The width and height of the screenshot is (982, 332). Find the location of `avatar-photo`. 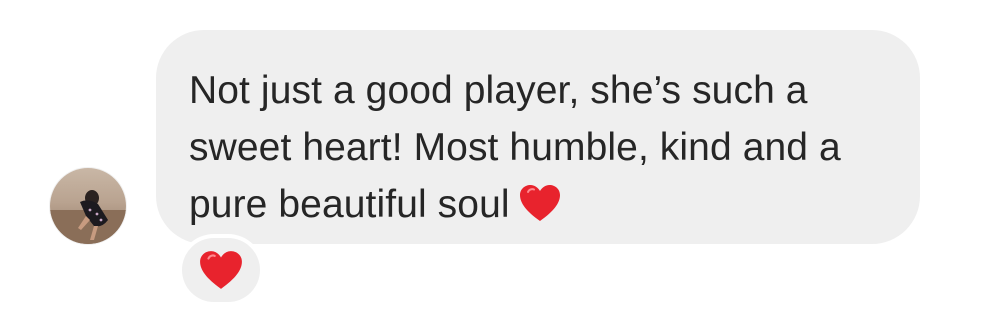

avatar-photo is located at coordinates (88, 206).